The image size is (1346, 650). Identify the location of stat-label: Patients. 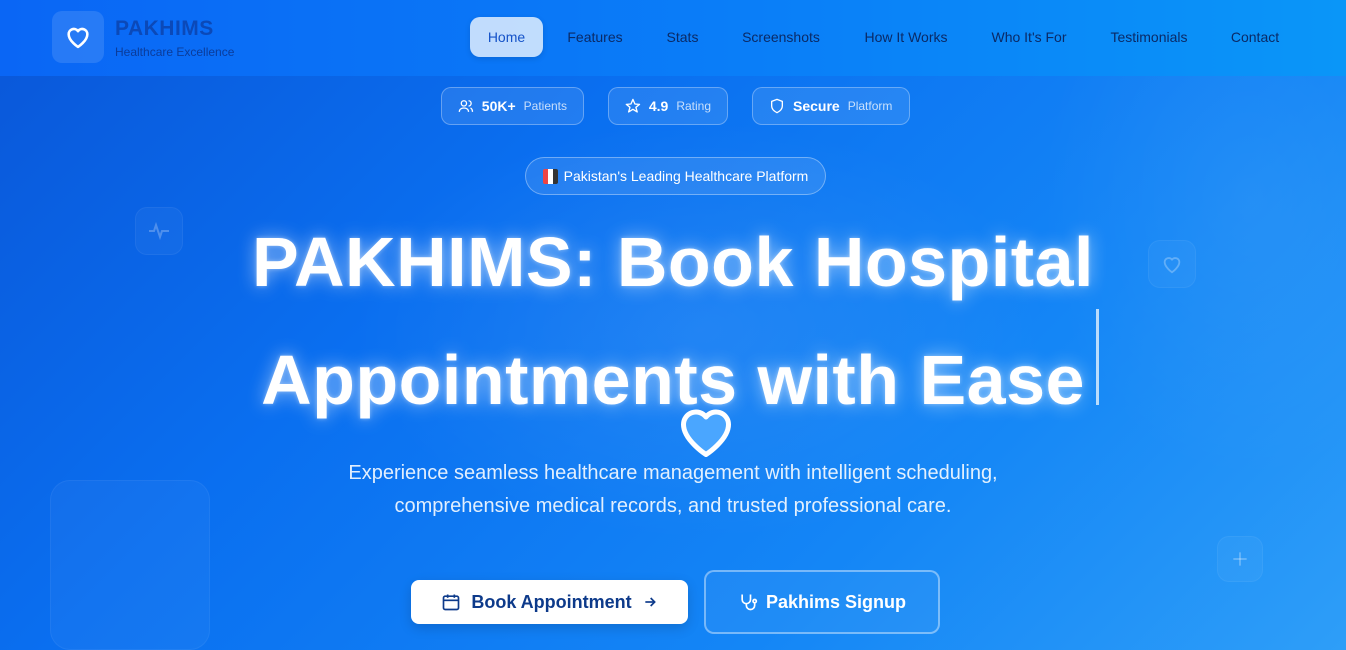
(545, 106).